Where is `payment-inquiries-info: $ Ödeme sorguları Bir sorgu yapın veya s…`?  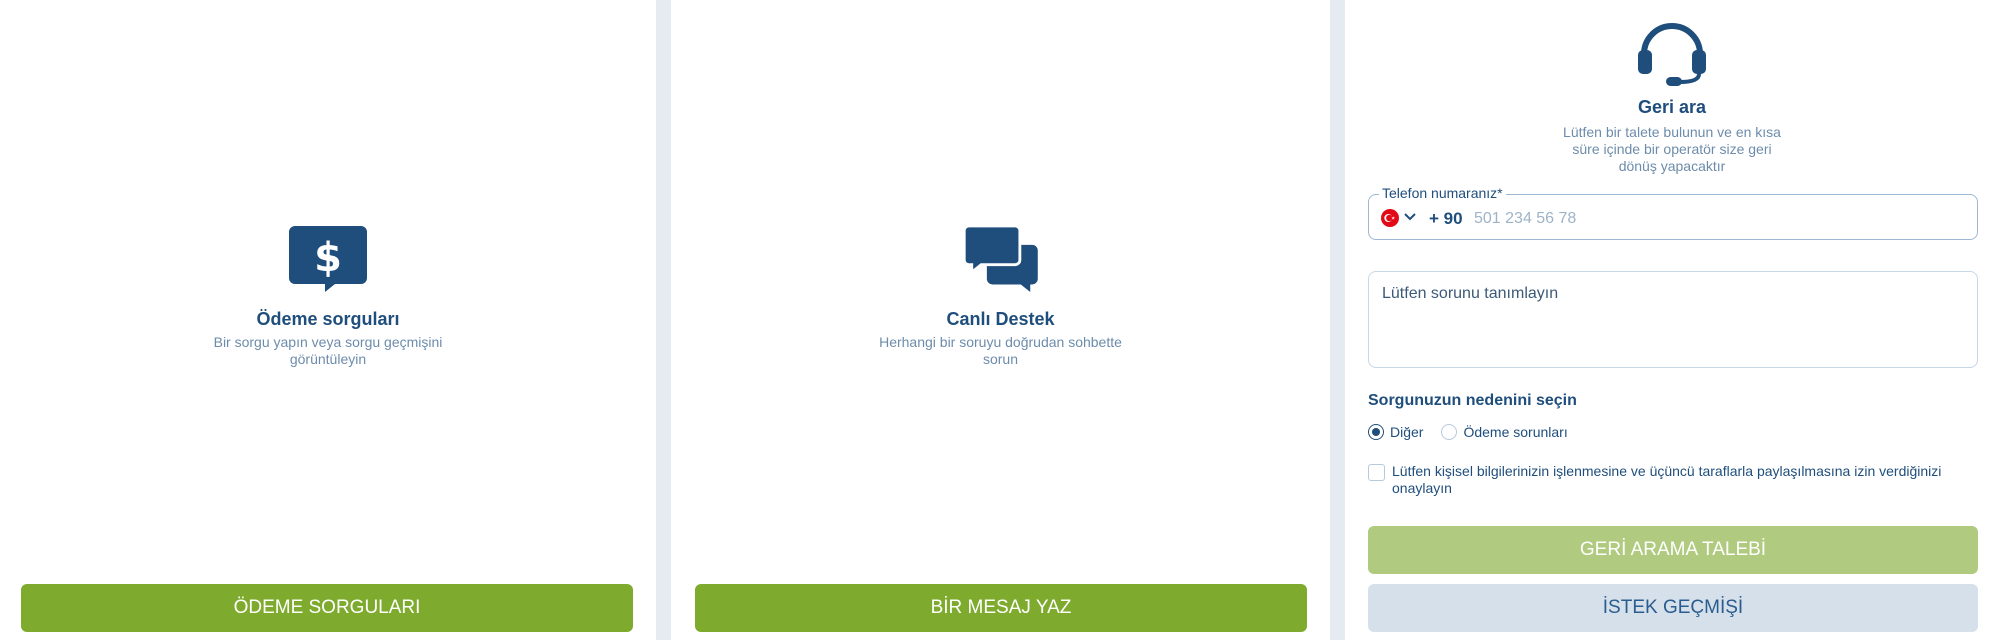 payment-inquiries-info: $ Ödeme sorguları Bir sorgu yapın veya s… is located at coordinates (328, 297).